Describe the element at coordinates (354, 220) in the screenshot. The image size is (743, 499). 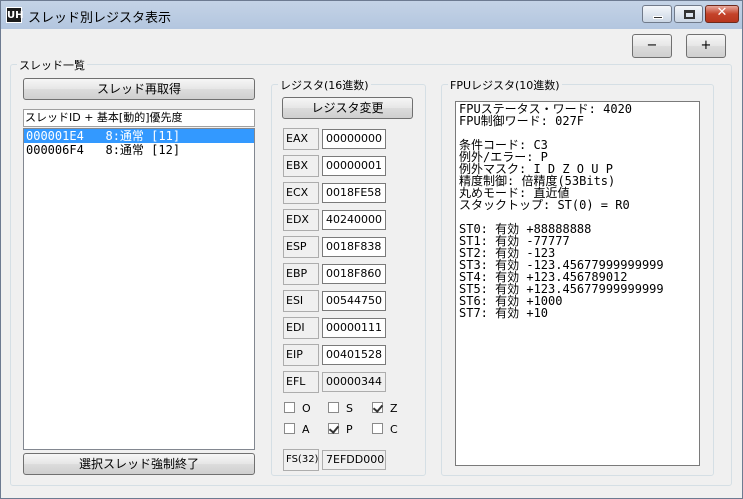
I see `register-value-edx: 40240000` at that location.